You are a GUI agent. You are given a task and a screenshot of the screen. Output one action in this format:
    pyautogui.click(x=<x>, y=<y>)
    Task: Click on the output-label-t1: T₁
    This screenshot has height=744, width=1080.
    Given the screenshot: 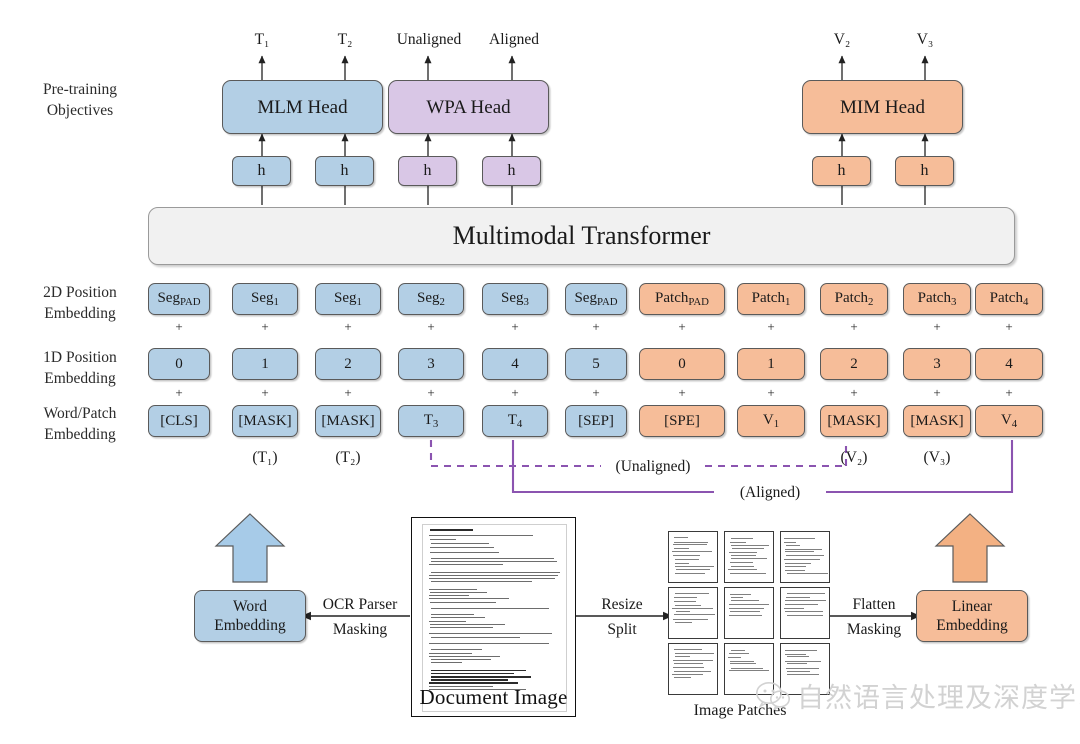 What is the action you would take?
    pyautogui.click(x=262, y=39)
    